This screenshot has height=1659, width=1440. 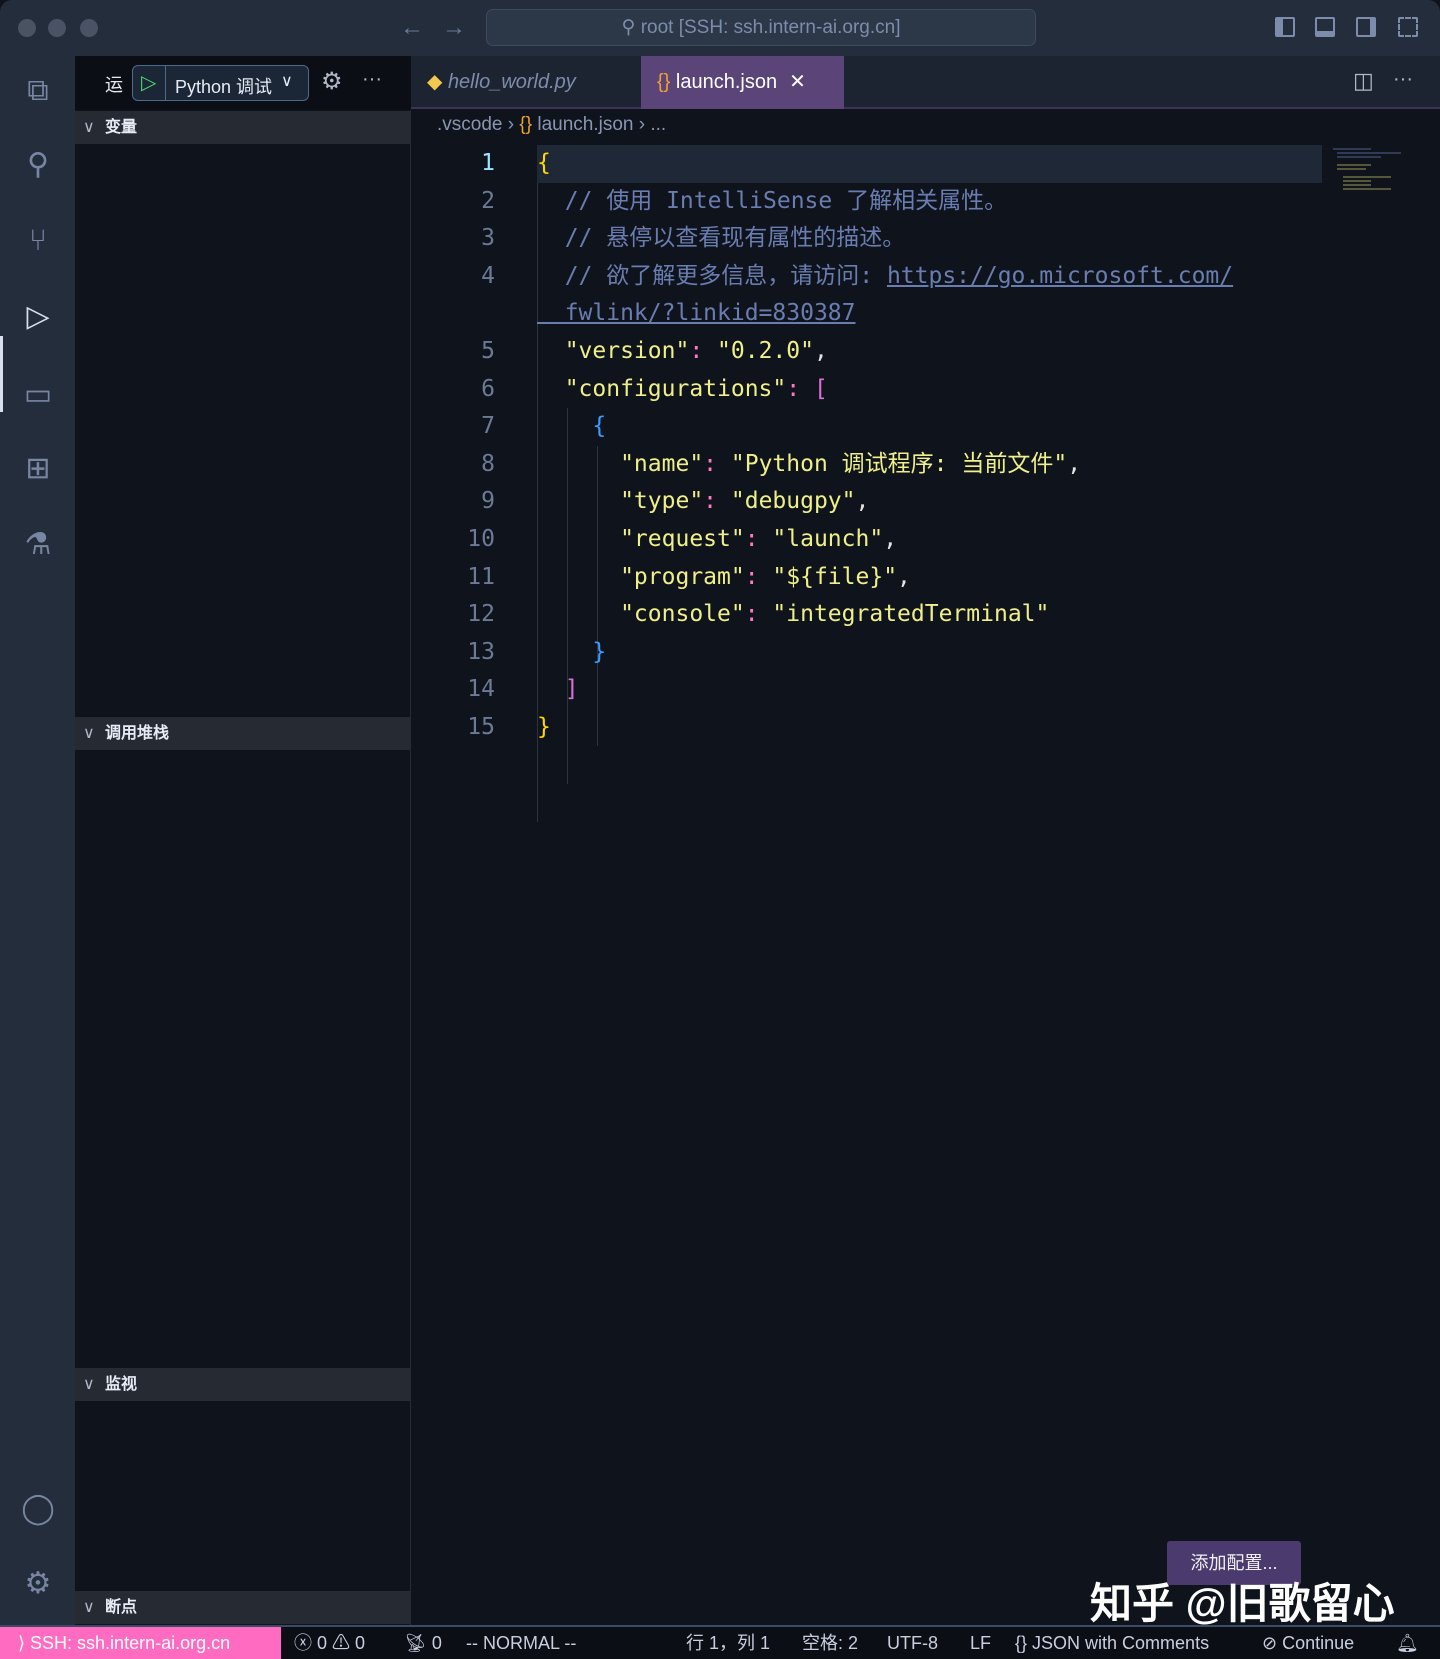 I want to click on debug-config-select: ▷ Python 调试 ∨, so click(x=220, y=83).